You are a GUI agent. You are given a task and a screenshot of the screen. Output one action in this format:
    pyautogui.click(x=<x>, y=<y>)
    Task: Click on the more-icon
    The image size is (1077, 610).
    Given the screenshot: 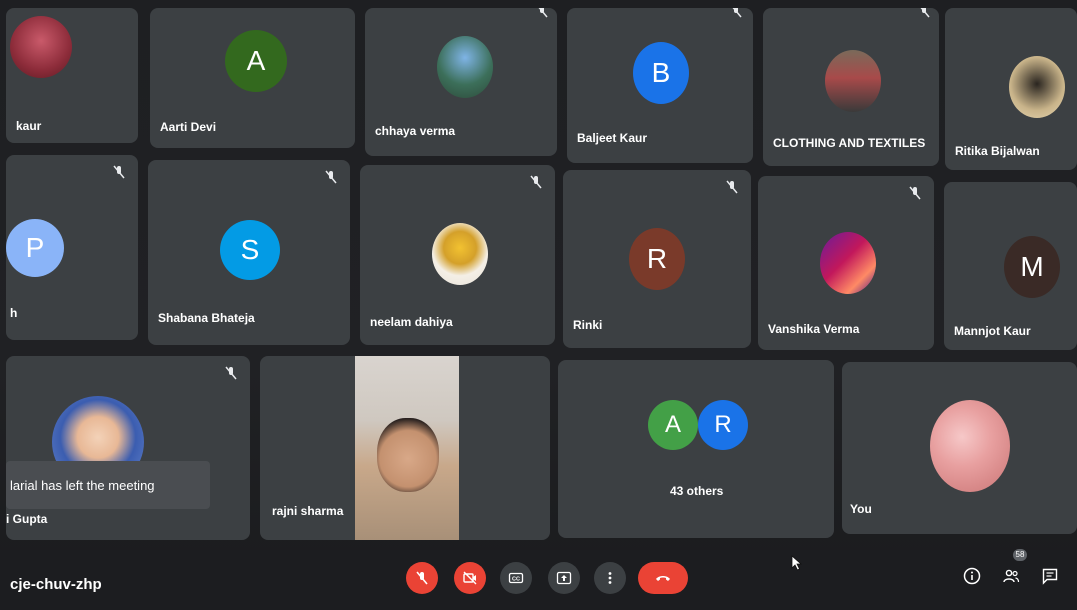 What is the action you would take?
    pyautogui.click(x=610, y=578)
    